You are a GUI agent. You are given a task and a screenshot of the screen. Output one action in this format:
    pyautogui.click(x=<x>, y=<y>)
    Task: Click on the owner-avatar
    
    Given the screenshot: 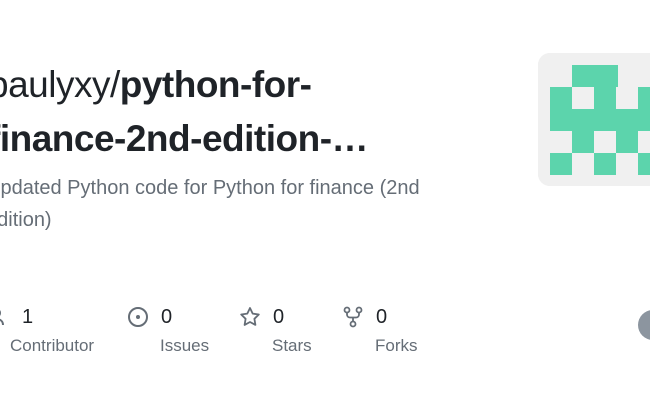 What is the action you would take?
    pyautogui.click(x=594, y=119)
    